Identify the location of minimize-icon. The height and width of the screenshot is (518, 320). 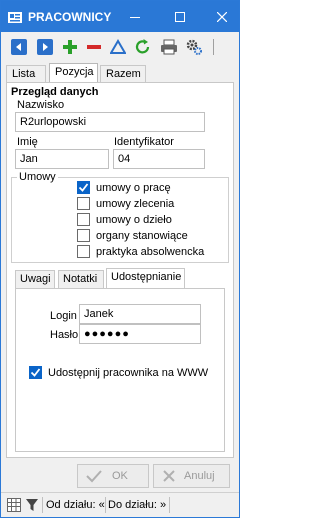
(135, 17).